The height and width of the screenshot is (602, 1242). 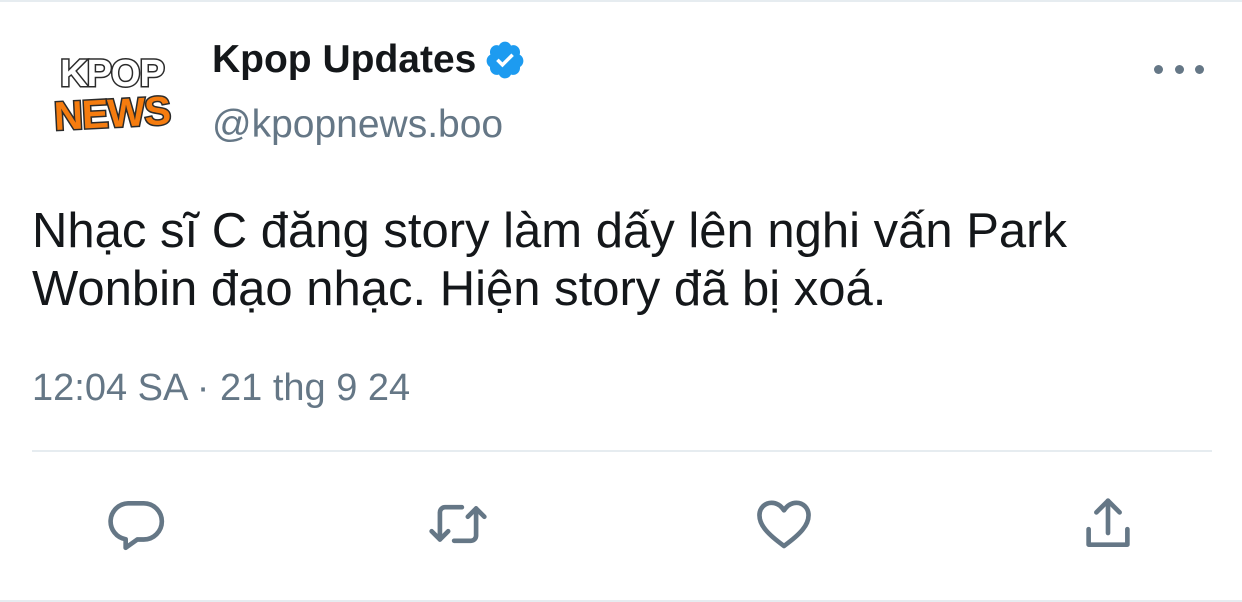 What do you see at coordinates (621, 1) in the screenshot?
I see `top-border` at bounding box center [621, 1].